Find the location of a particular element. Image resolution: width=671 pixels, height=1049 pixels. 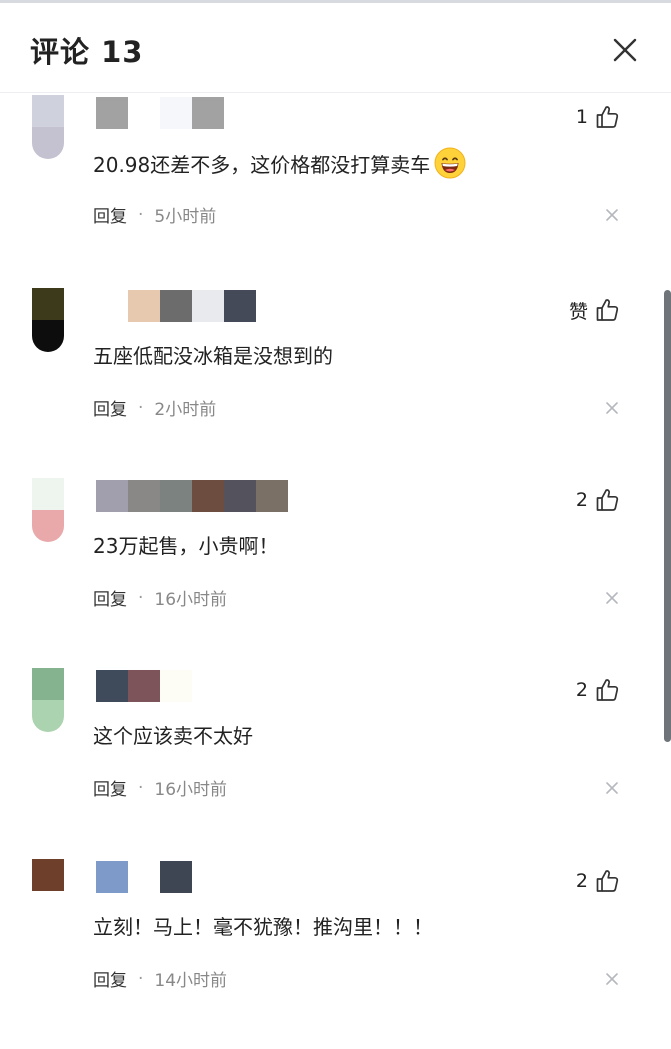

comment-text-content: 这个应该卖不太好 is located at coordinates (173, 736).